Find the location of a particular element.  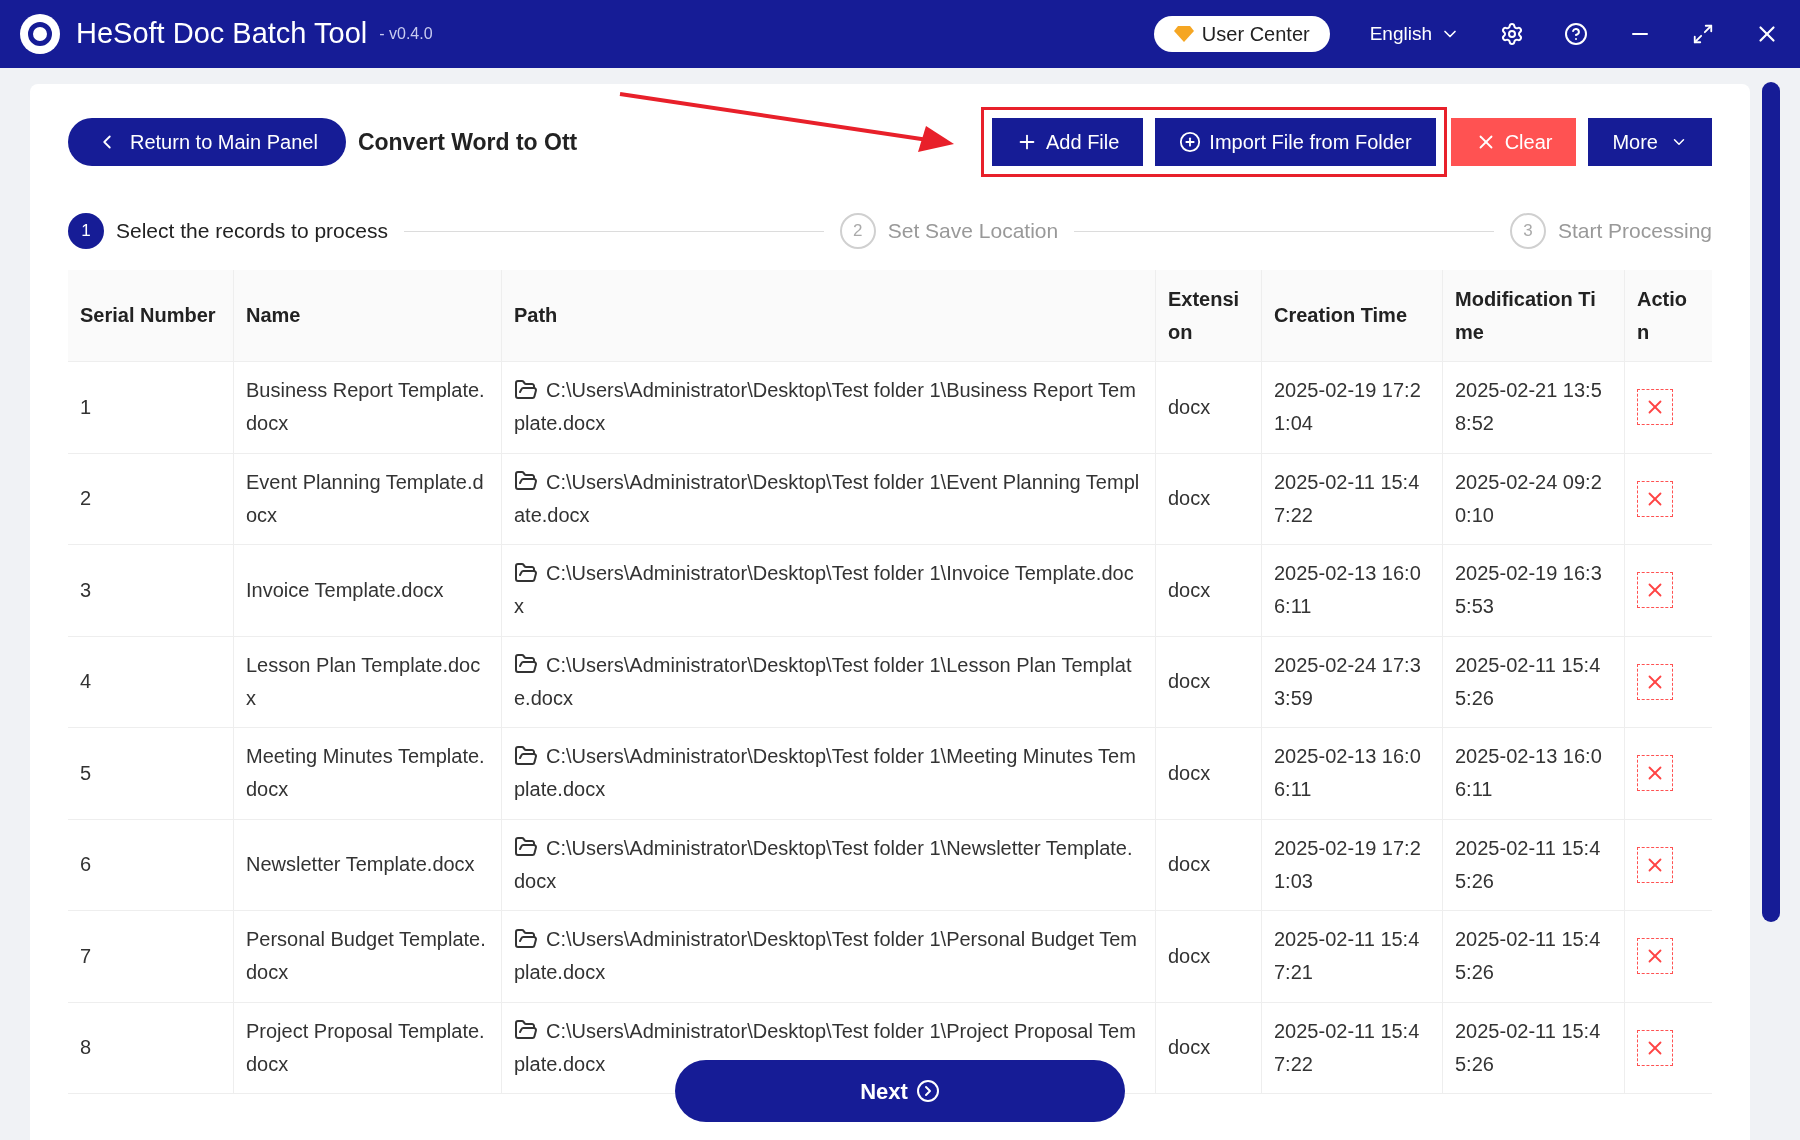

step-label: Start Processing is located at coordinates (1634, 231).